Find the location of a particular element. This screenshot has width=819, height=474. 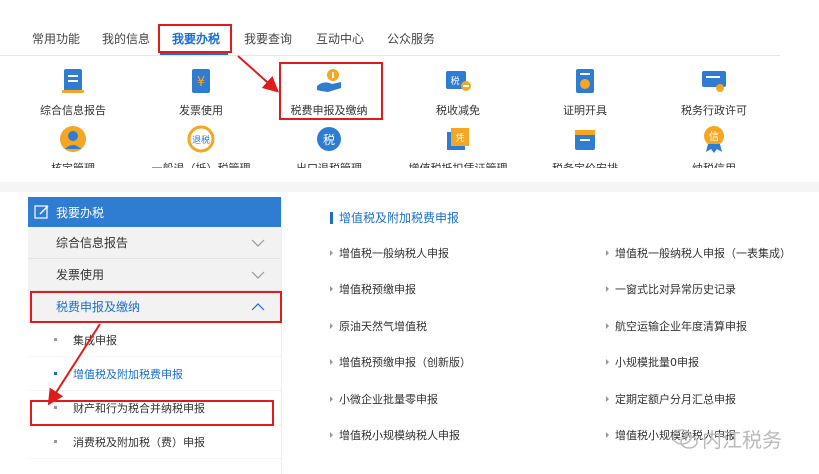

watermark: 内江税务 is located at coordinates (727, 438).